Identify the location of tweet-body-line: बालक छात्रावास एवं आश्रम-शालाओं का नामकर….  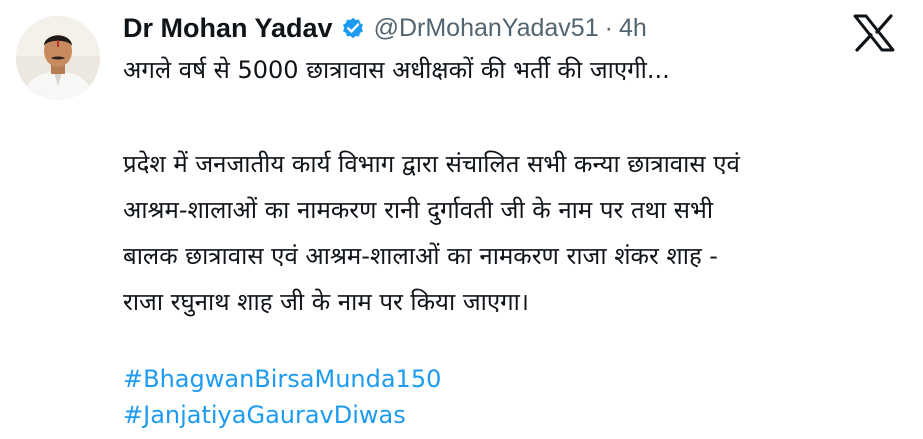
(420, 256).